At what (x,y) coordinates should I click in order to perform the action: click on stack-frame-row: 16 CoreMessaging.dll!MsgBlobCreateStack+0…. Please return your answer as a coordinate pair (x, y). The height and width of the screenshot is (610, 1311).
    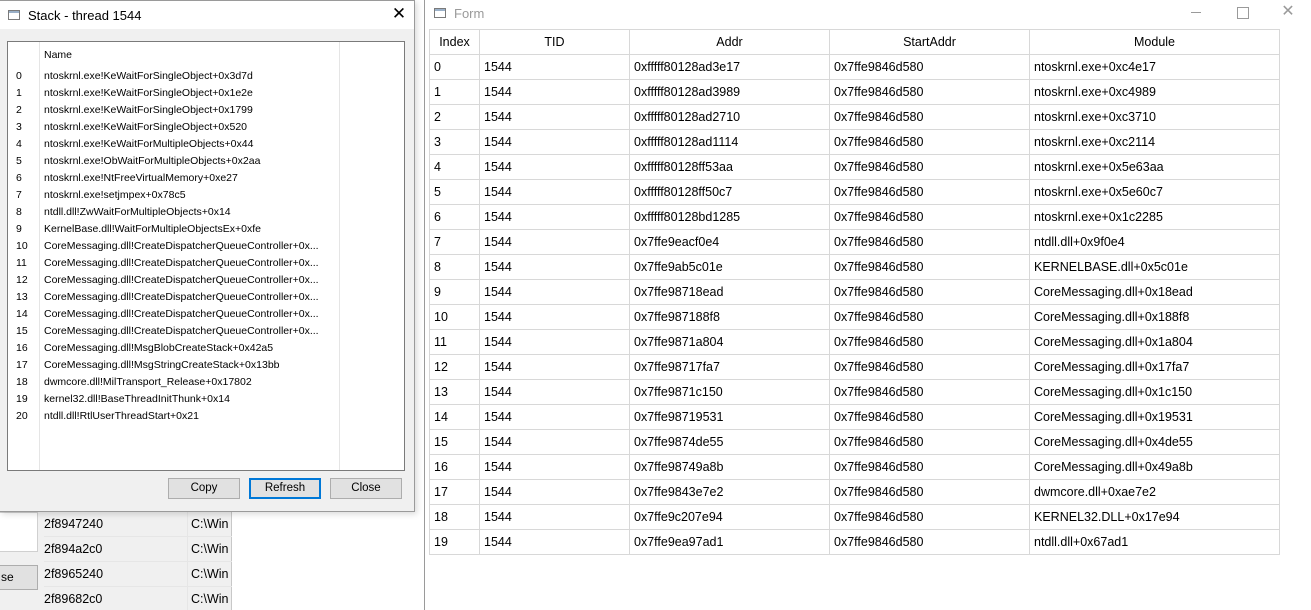
    Looking at the image, I should click on (206, 348).